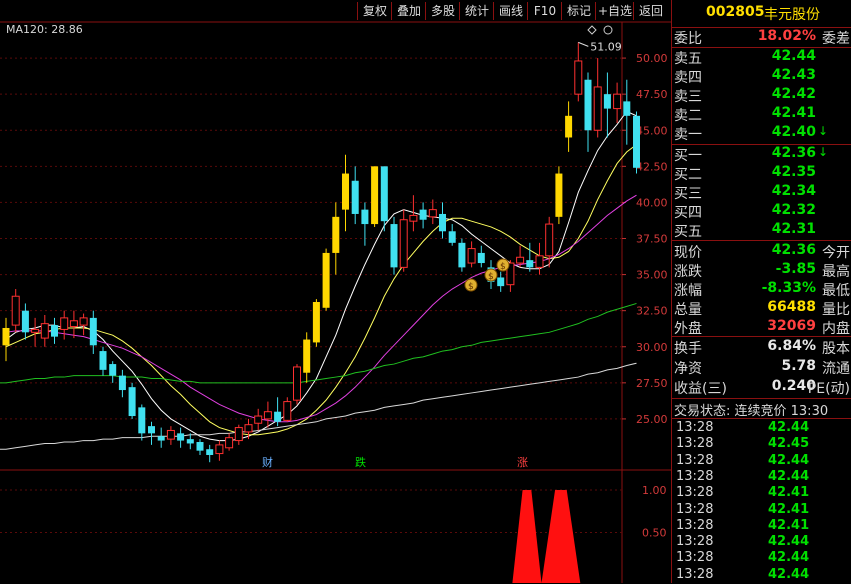  Describe the element at coordinates (522, 462) in the screenshot. I see `event-tag-2: 涨` at that location.